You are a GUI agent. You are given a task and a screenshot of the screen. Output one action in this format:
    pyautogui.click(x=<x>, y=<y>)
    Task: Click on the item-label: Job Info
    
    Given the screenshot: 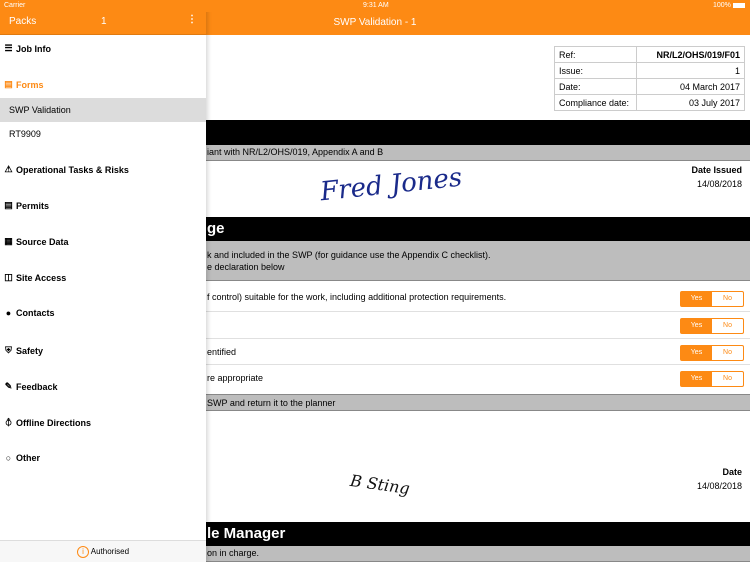 What is the action you would take?
    pyautogui.click(x=33, y=48)
    